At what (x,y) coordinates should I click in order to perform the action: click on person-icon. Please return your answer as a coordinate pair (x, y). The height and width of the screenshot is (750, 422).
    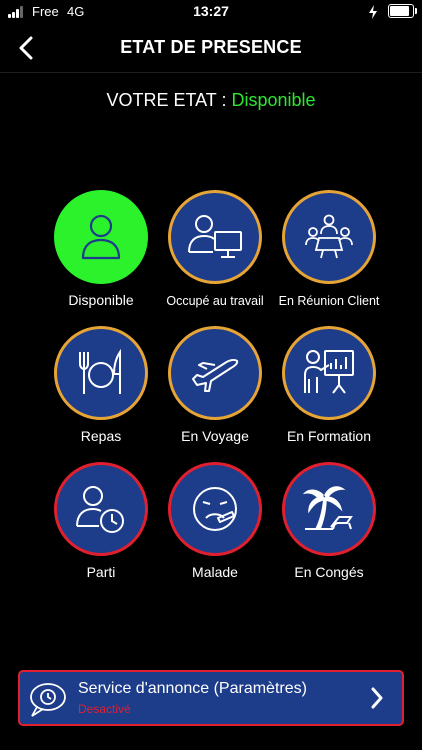
    Looking at the image, I should click on (101, 237).